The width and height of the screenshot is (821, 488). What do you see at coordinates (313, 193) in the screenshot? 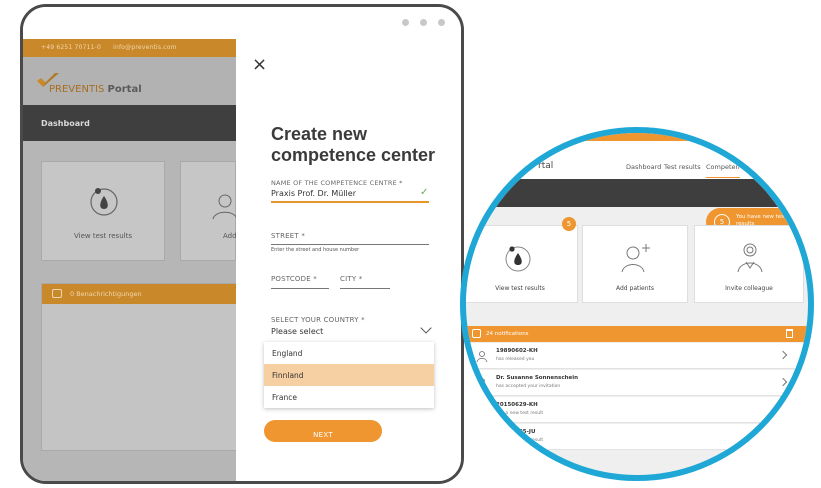
I see `name-field: Praxis Prof. Dr. Müller` at bounding box center [313, 193].